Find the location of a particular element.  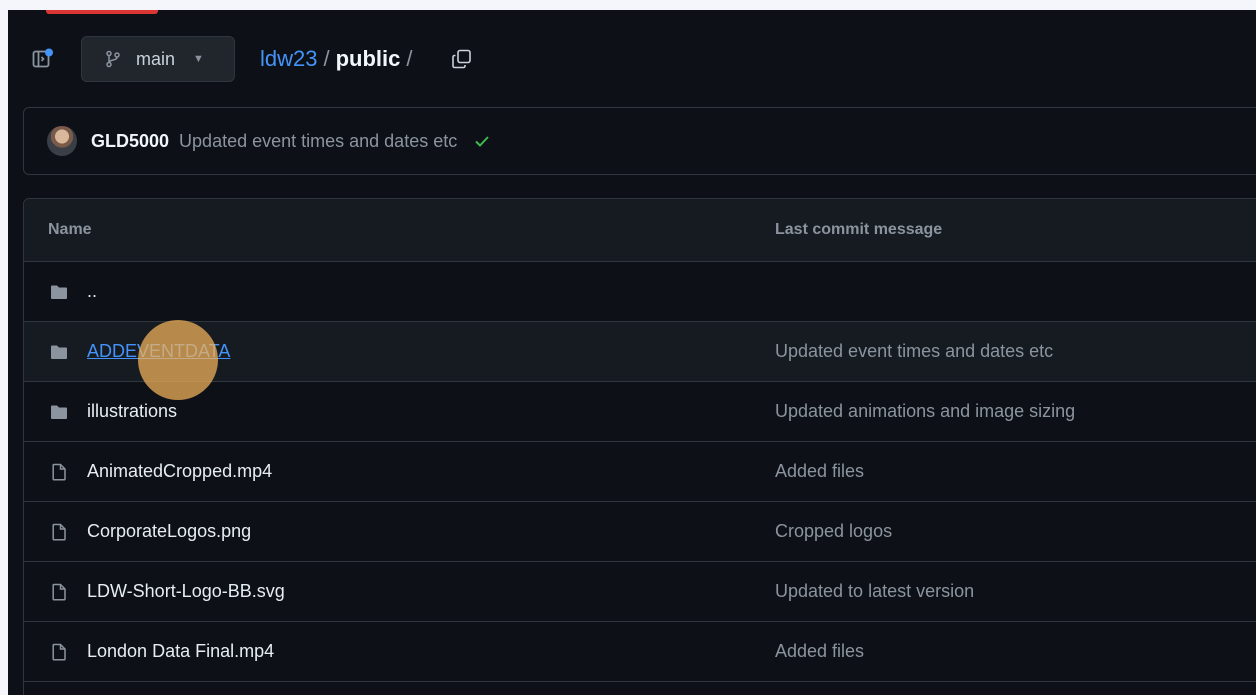

breadcrumb-owner-link: ldw23 is located at coordinates (288, 59).